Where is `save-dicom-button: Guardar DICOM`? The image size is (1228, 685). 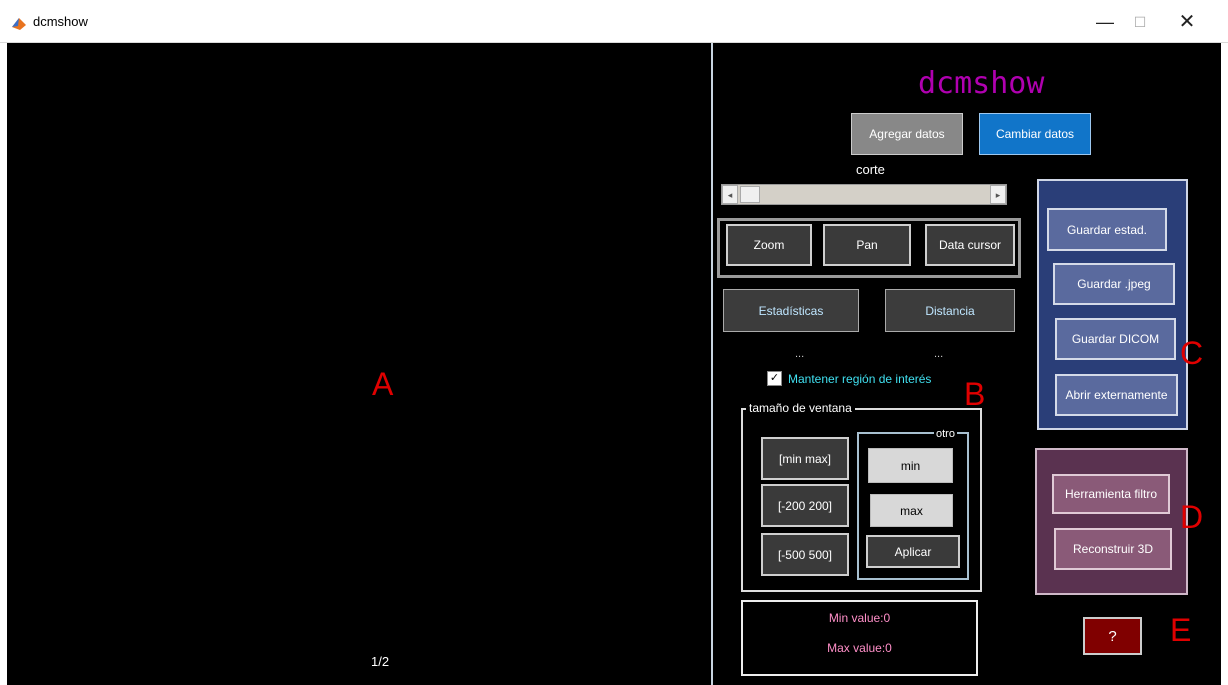 save-dicom-button: Guardar DICOM is located at coordinates (1115, 339).